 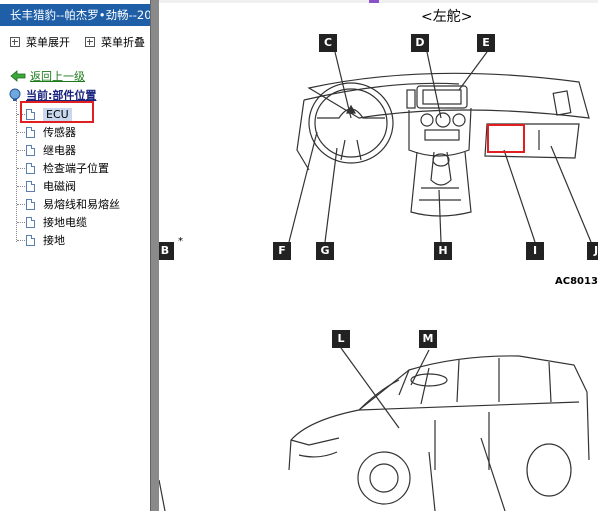 I want to click on tree-item-solenoid-valves: 电磁阀, so click(x=75, y=186).